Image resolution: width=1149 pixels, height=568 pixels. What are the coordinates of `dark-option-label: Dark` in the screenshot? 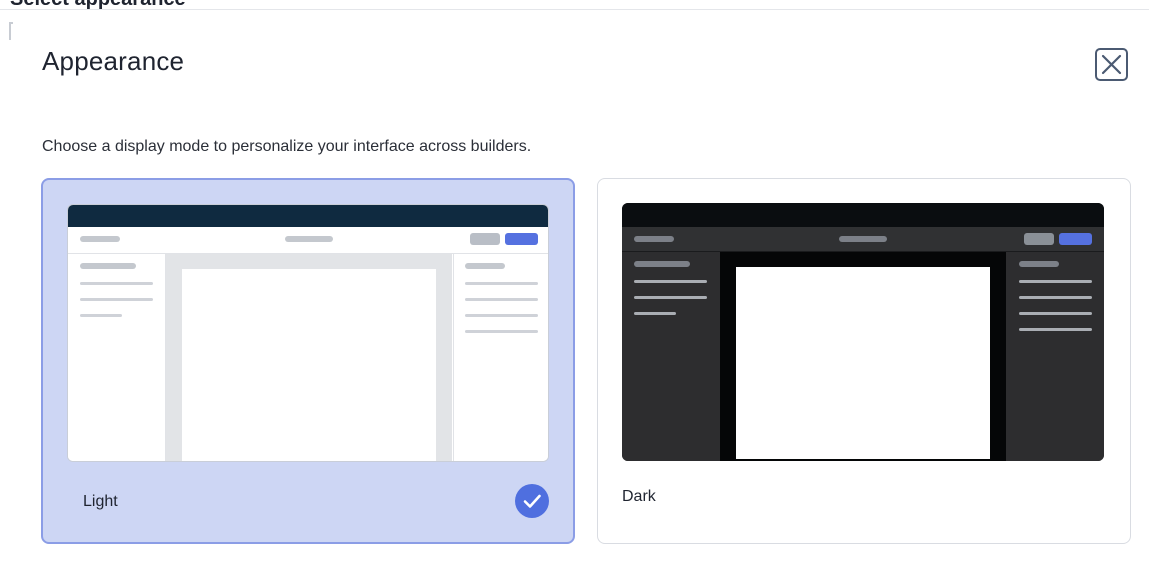 It's located at (639, 496).